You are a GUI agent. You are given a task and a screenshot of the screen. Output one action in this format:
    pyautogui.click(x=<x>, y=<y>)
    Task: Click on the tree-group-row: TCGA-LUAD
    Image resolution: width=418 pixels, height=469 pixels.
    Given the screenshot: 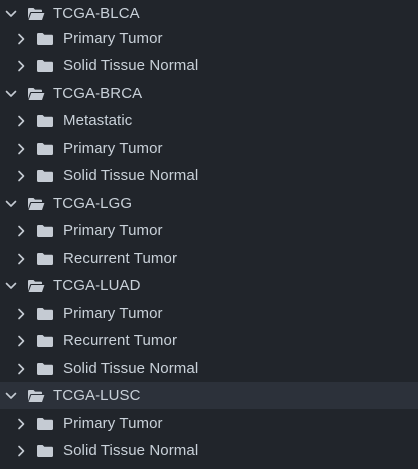 What is the action you would take?
    pyautogui.click(x=209, y=285)
    